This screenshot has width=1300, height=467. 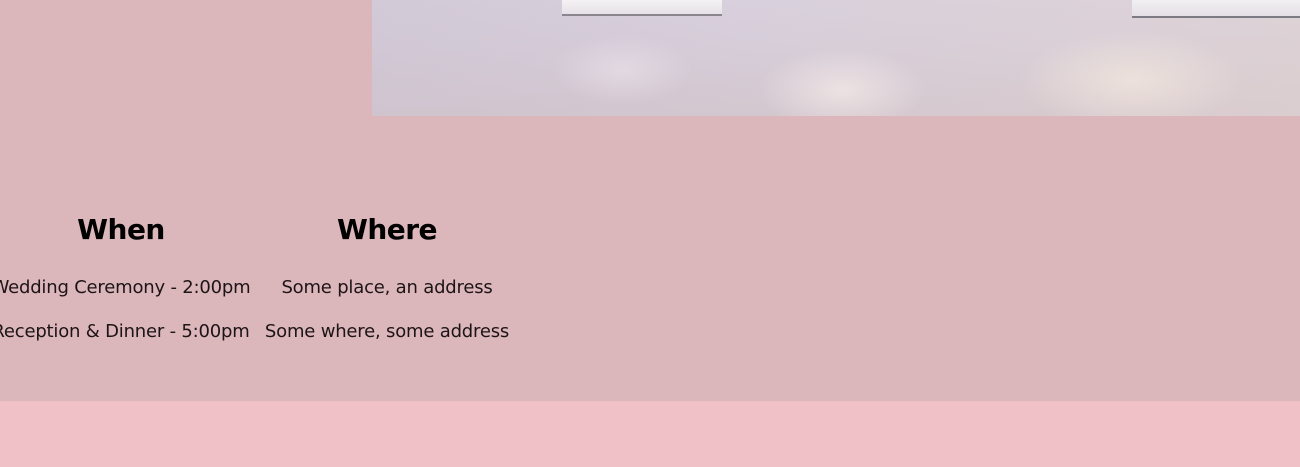 What do you see at coordinates (387, 287) in the screenshot?
I see `ceremony-location: Some place, an address` at bounding box center [387, 287].